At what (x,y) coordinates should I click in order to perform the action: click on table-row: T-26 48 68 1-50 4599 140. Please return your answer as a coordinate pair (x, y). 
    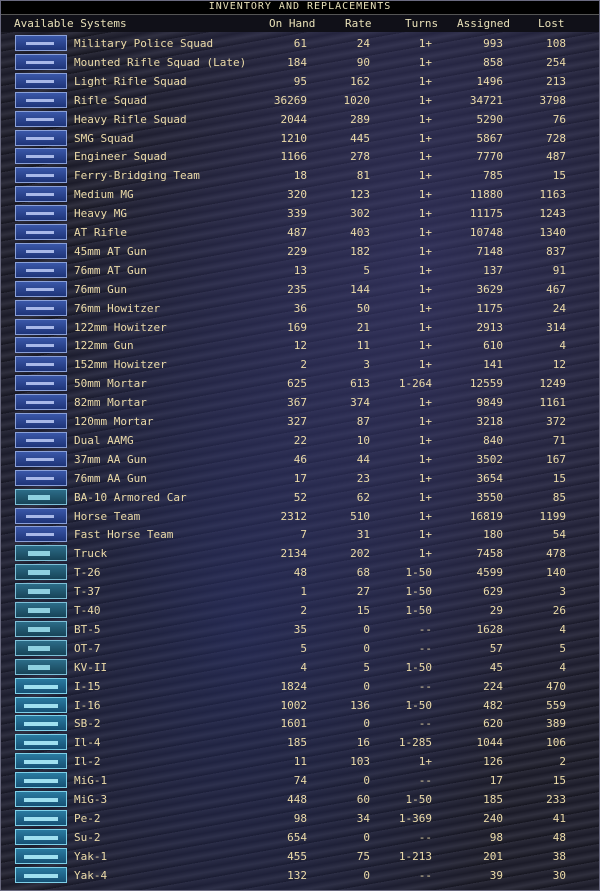
    Looking at the image, I should click on (300, 572).